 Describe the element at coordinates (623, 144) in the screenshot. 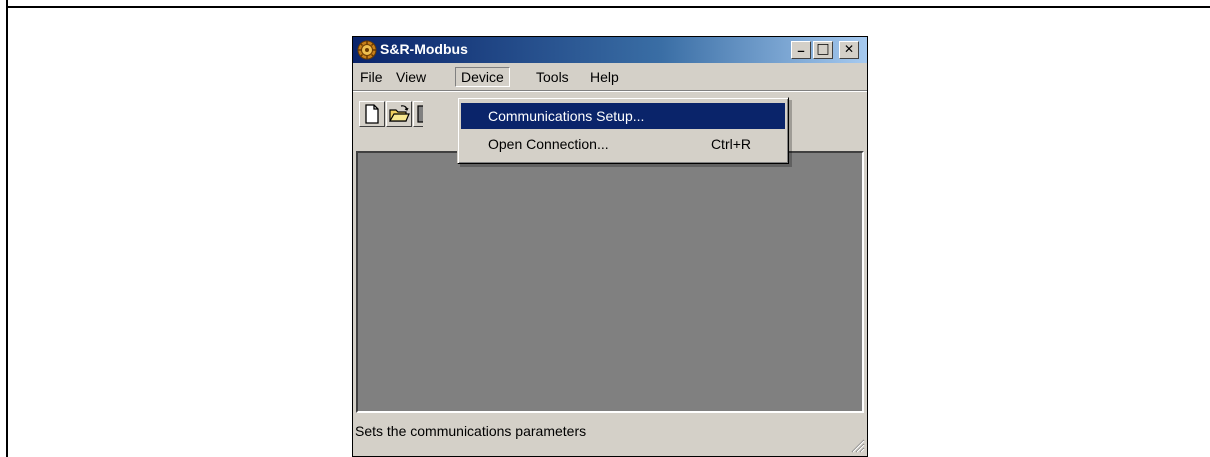

I see `menu-item-open-connection: Open Connection... Ctrl+R` at that location.